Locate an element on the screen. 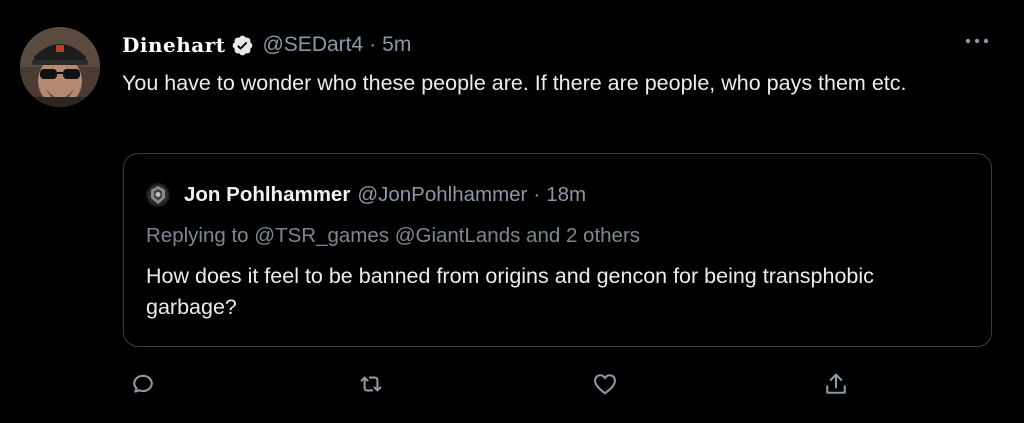 The height and width of the screenshot is (423, 1024). more-options-icon is located at coordinates (977, 40).